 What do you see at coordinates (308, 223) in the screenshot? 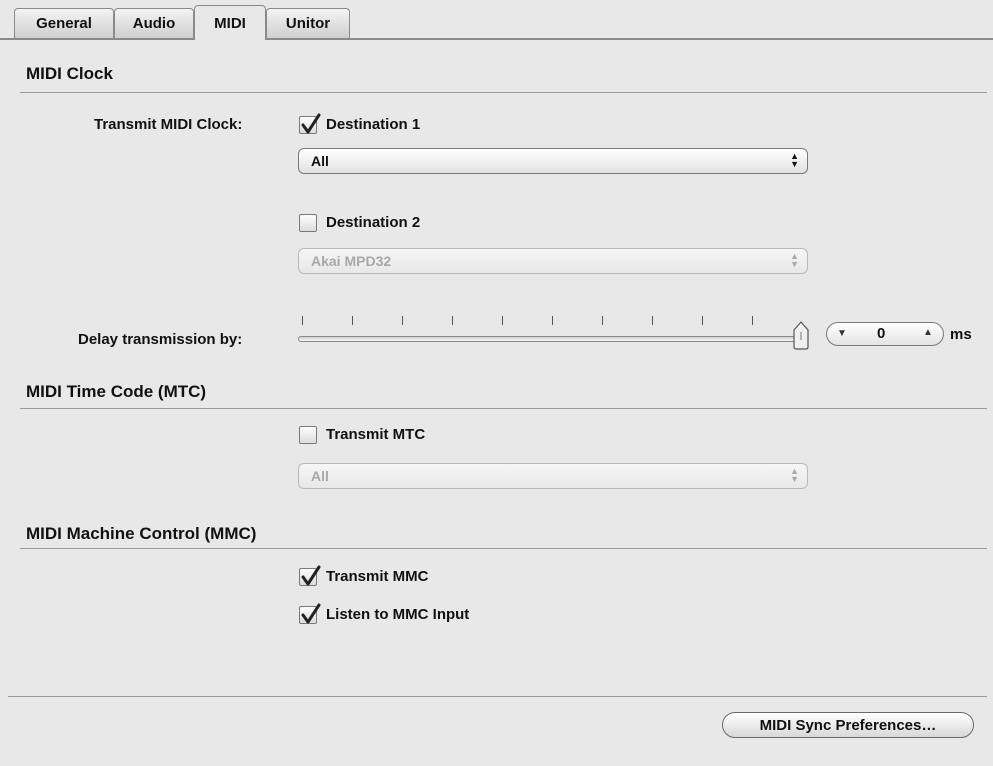
I see `destination2-checkbox` at bounding box center [308, 223].